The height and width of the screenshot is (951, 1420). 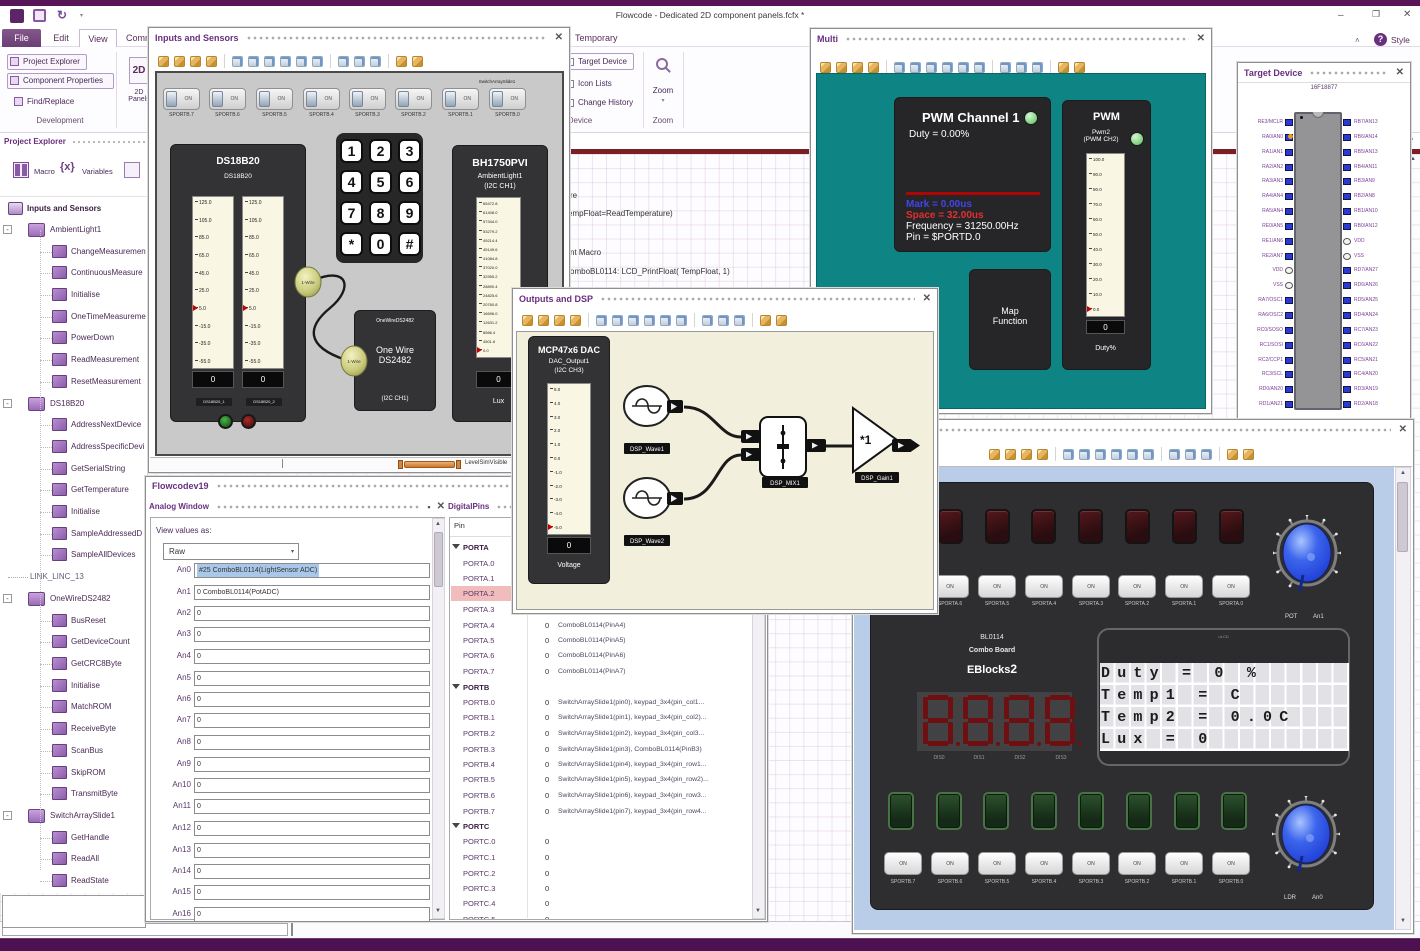 What do you see at coordinates (647, 450) in the screenshot?
I see `svg-text: DSP_Wave1` at bounding box center [647, 450].